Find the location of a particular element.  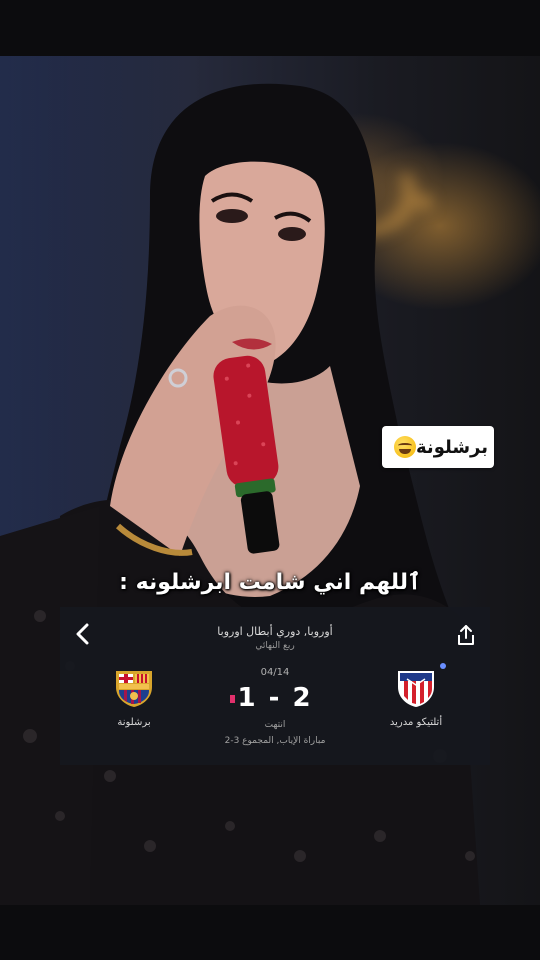

video-caption: ٱللهم اني شامت ابرشلونه : is located at coordinates (270, 582).